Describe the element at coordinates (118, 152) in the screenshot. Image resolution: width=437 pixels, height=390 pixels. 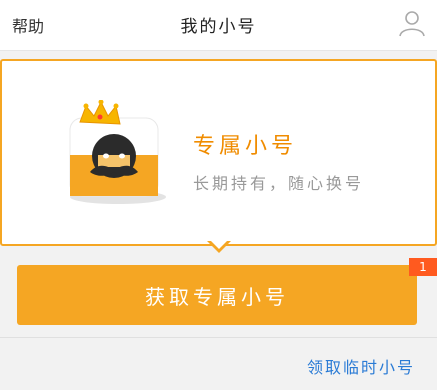
I see `crowned-mascot-icon` at that location.